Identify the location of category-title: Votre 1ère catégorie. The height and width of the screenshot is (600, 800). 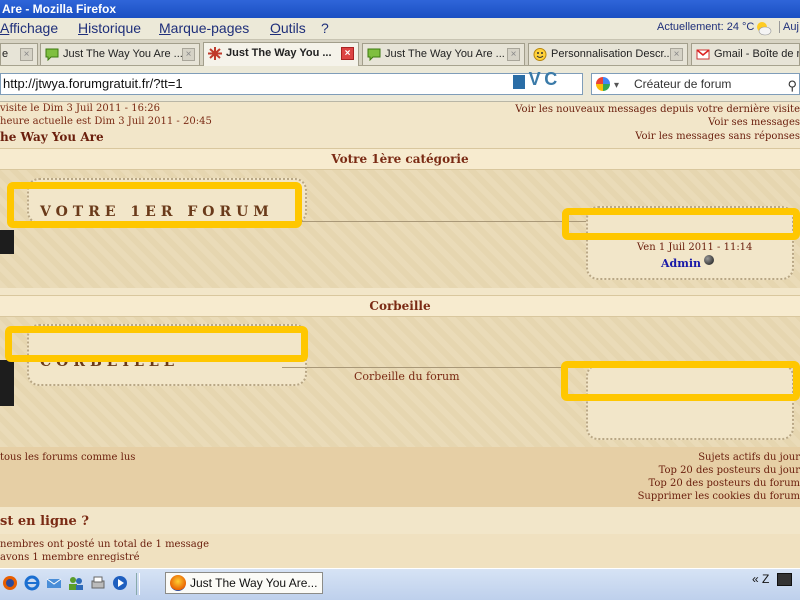
(399, 159).